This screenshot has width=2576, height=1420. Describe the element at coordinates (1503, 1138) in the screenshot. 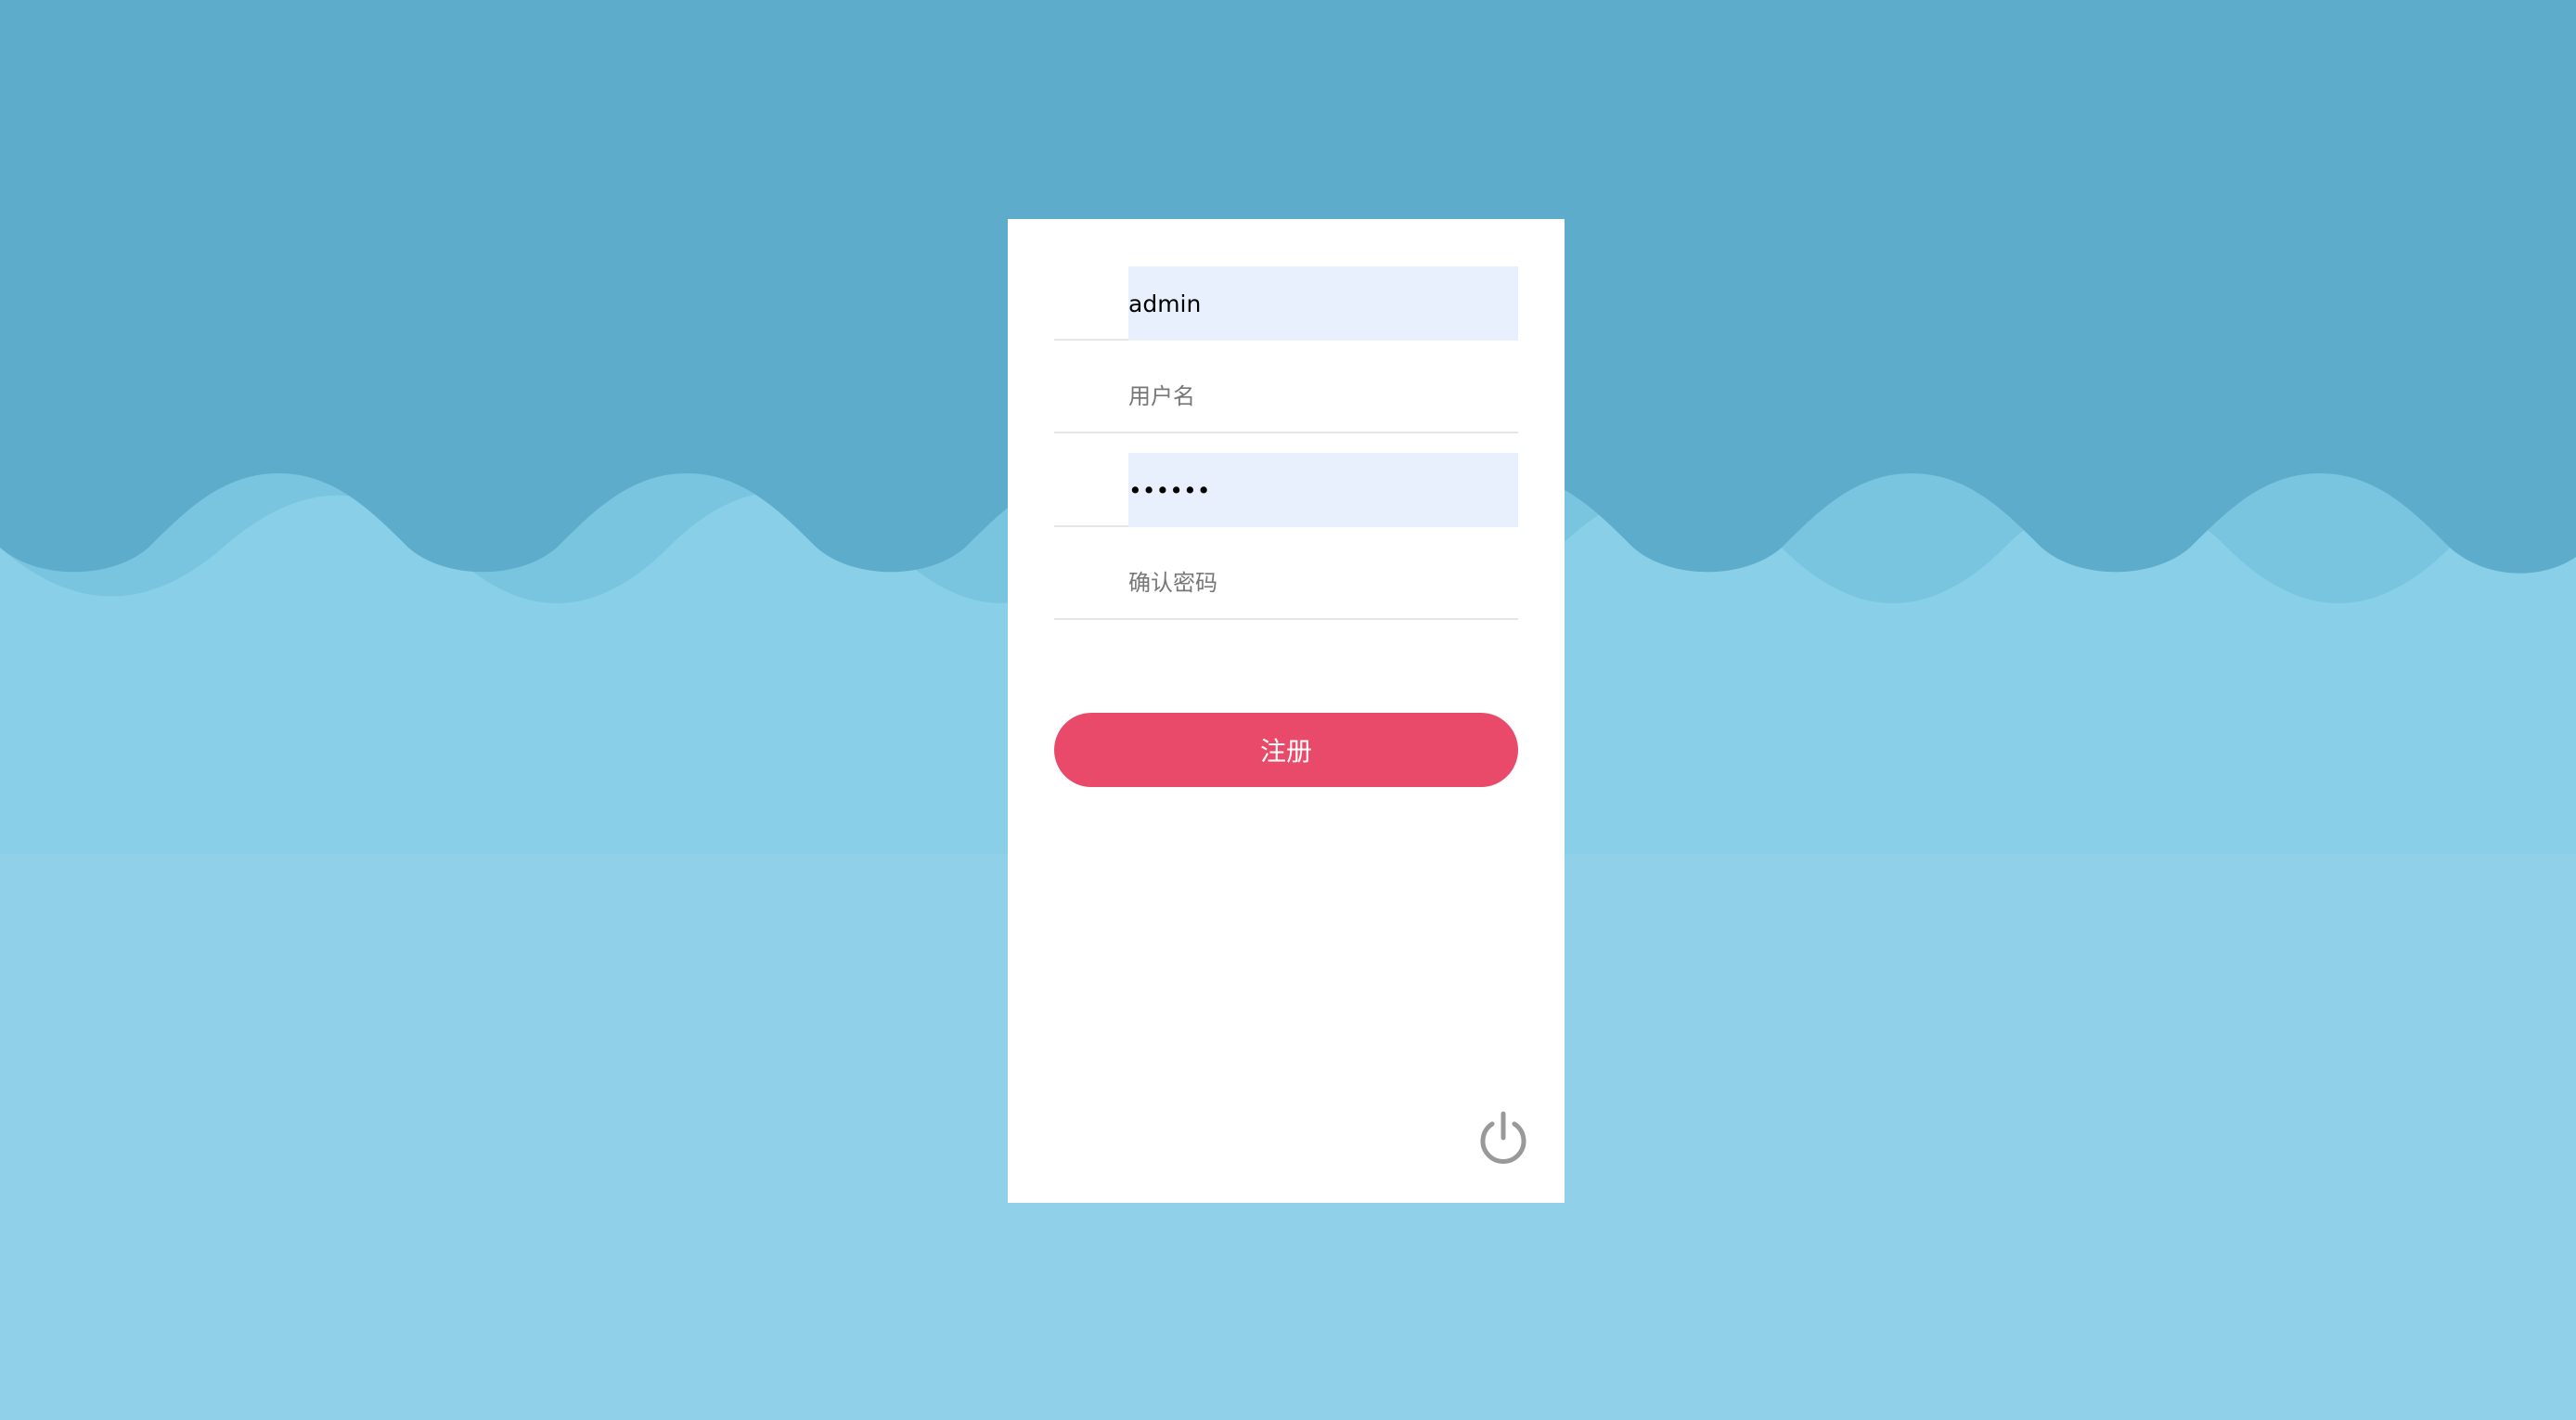

I see `power-icon` at that location.